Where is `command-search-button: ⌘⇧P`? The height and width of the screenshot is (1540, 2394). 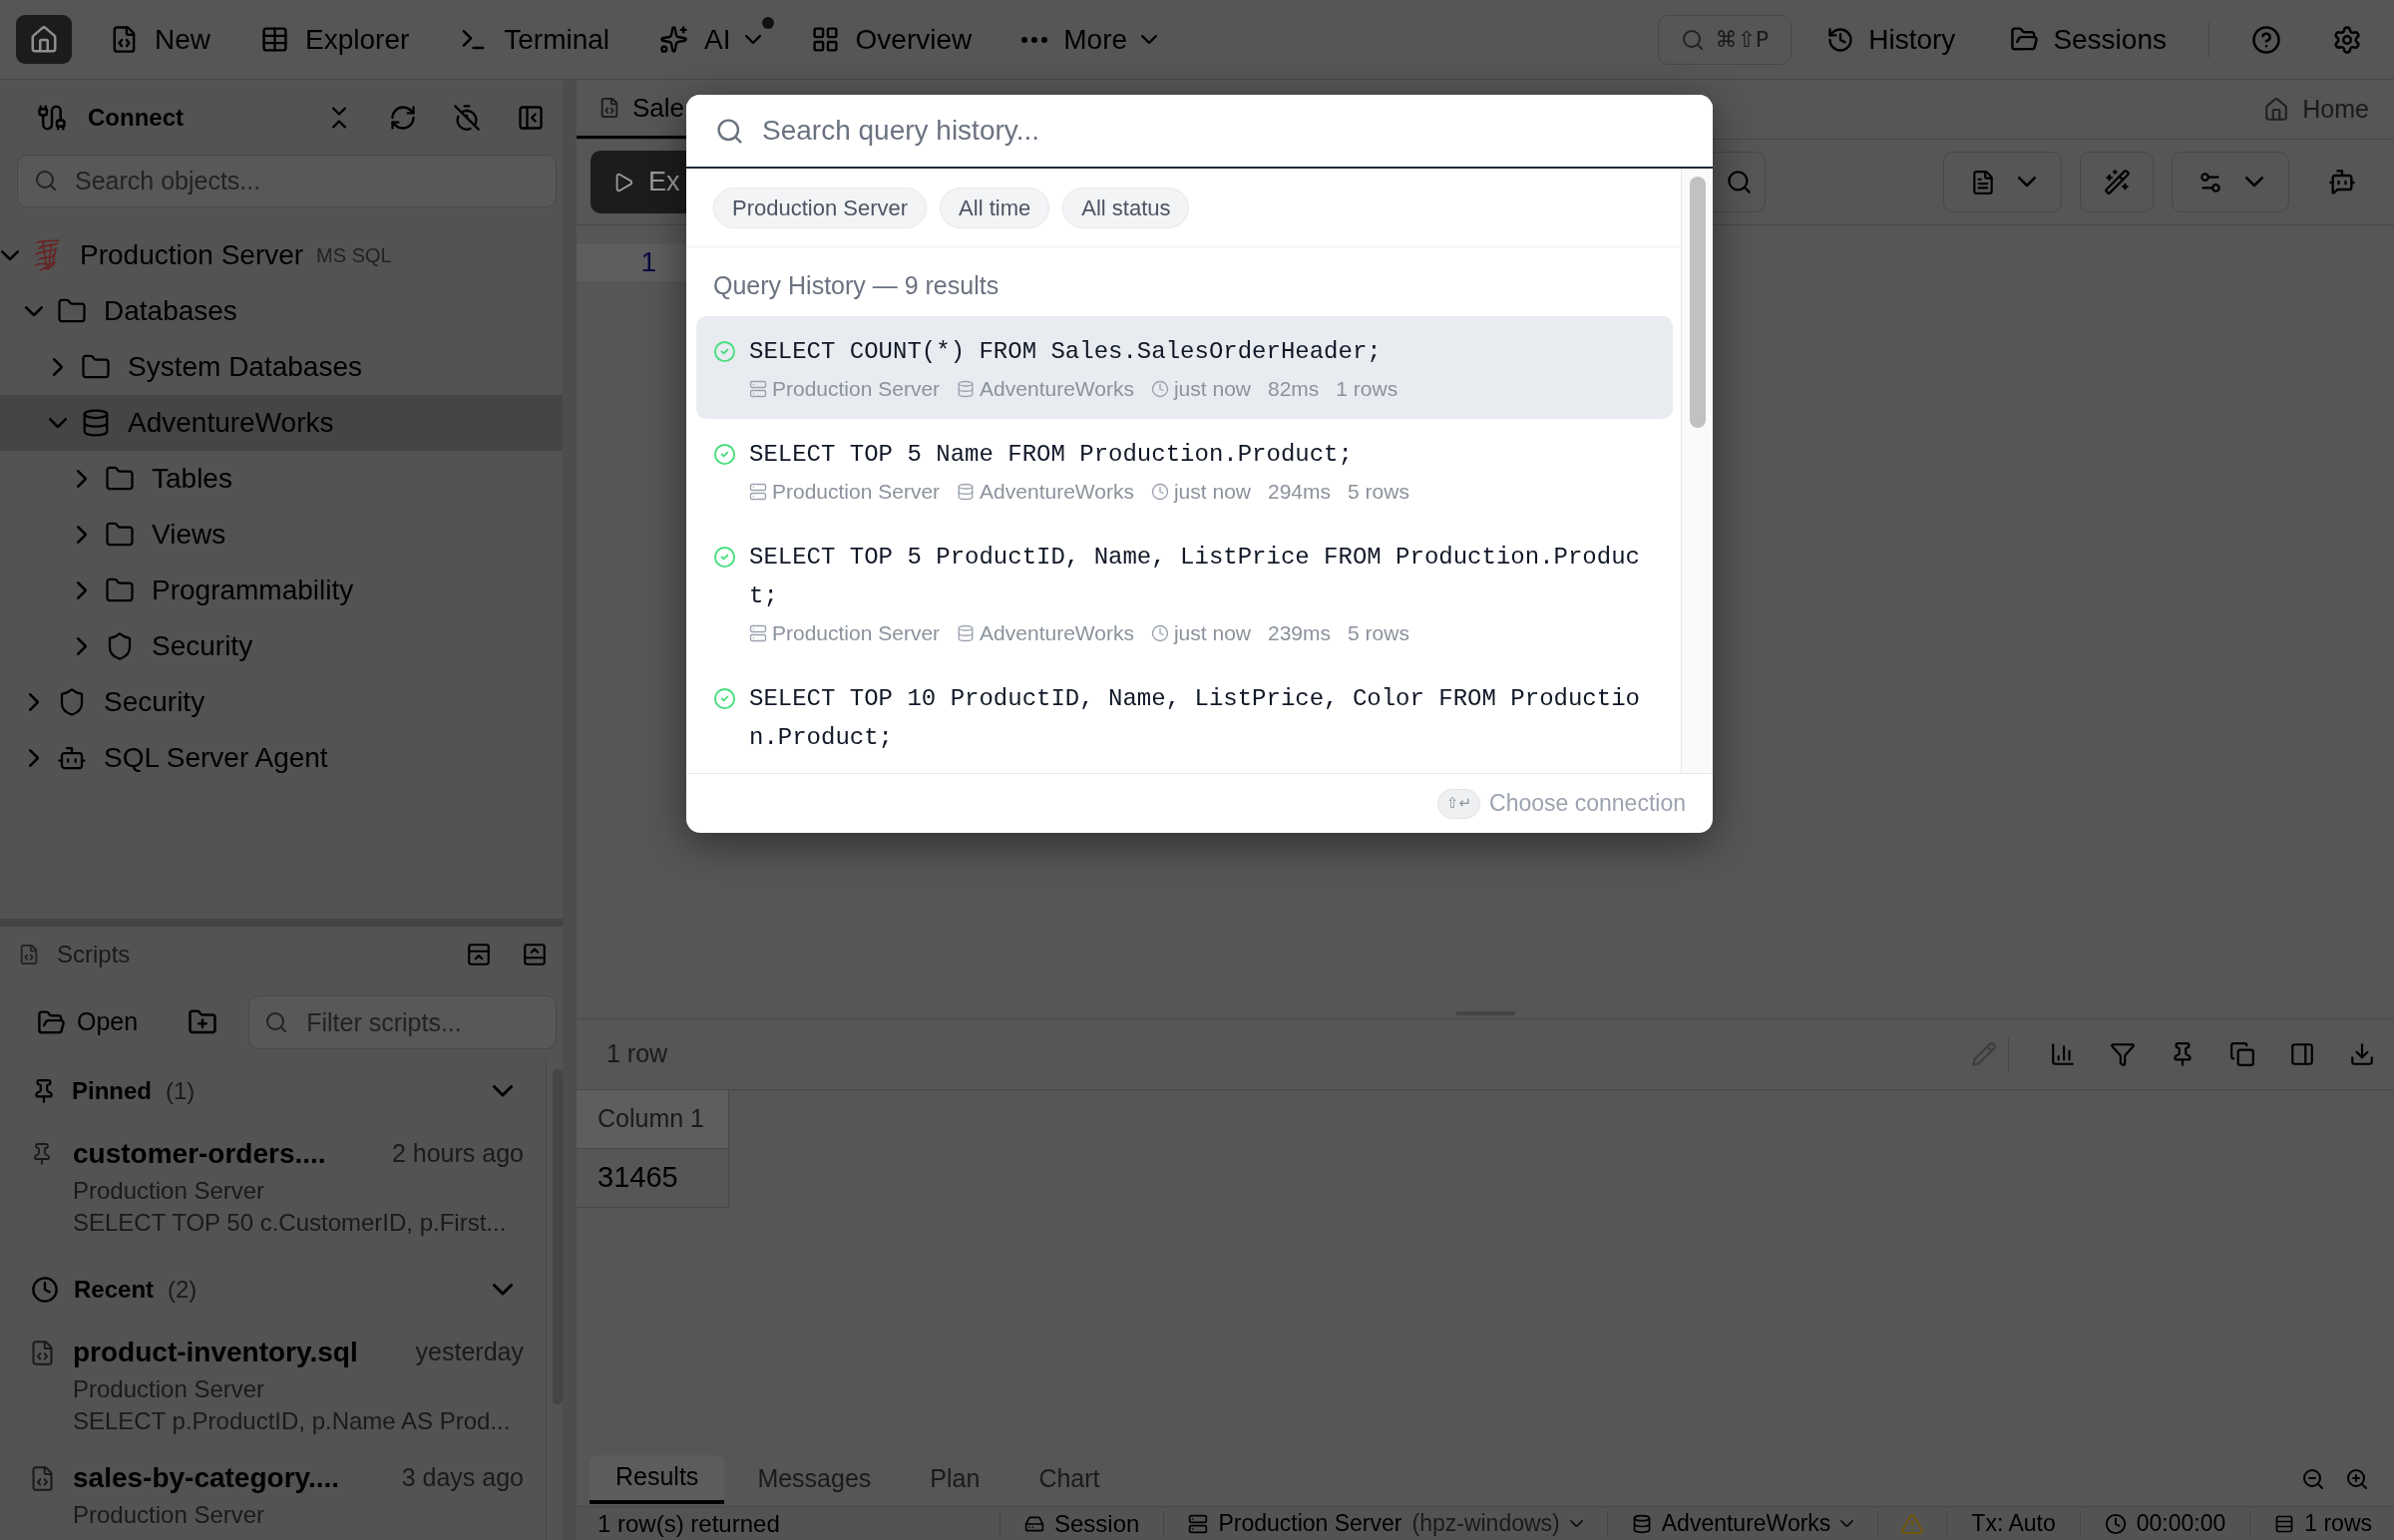 command-search-button: ⌘⇧P is located at coordinates (1725, 39).